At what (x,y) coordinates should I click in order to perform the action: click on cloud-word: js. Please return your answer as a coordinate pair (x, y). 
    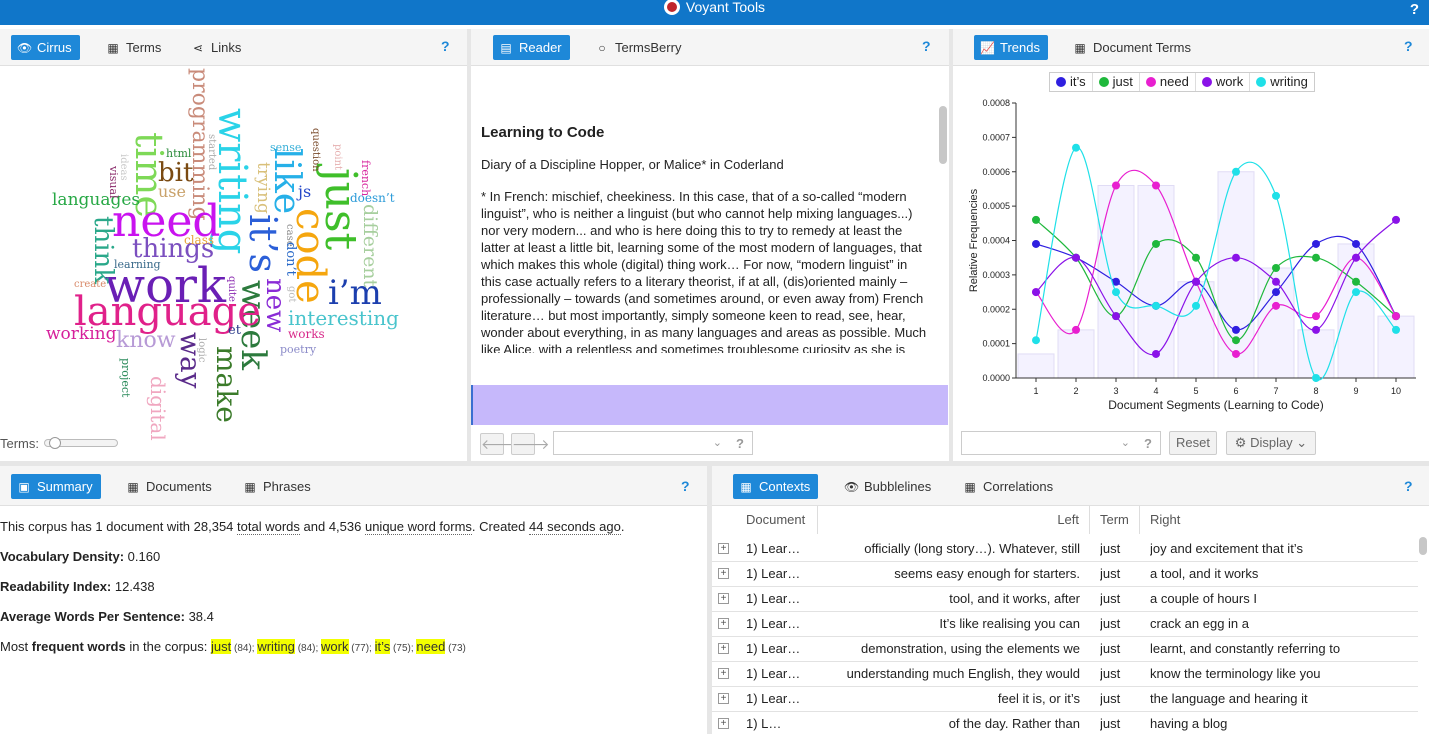
    Looking at the image, I should click on (304, 192).